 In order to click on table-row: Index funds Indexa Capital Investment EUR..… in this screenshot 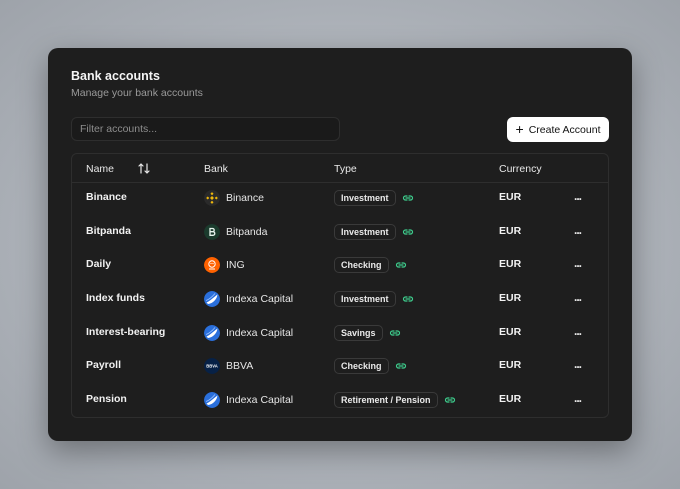, I will do `click(340, 301)`.